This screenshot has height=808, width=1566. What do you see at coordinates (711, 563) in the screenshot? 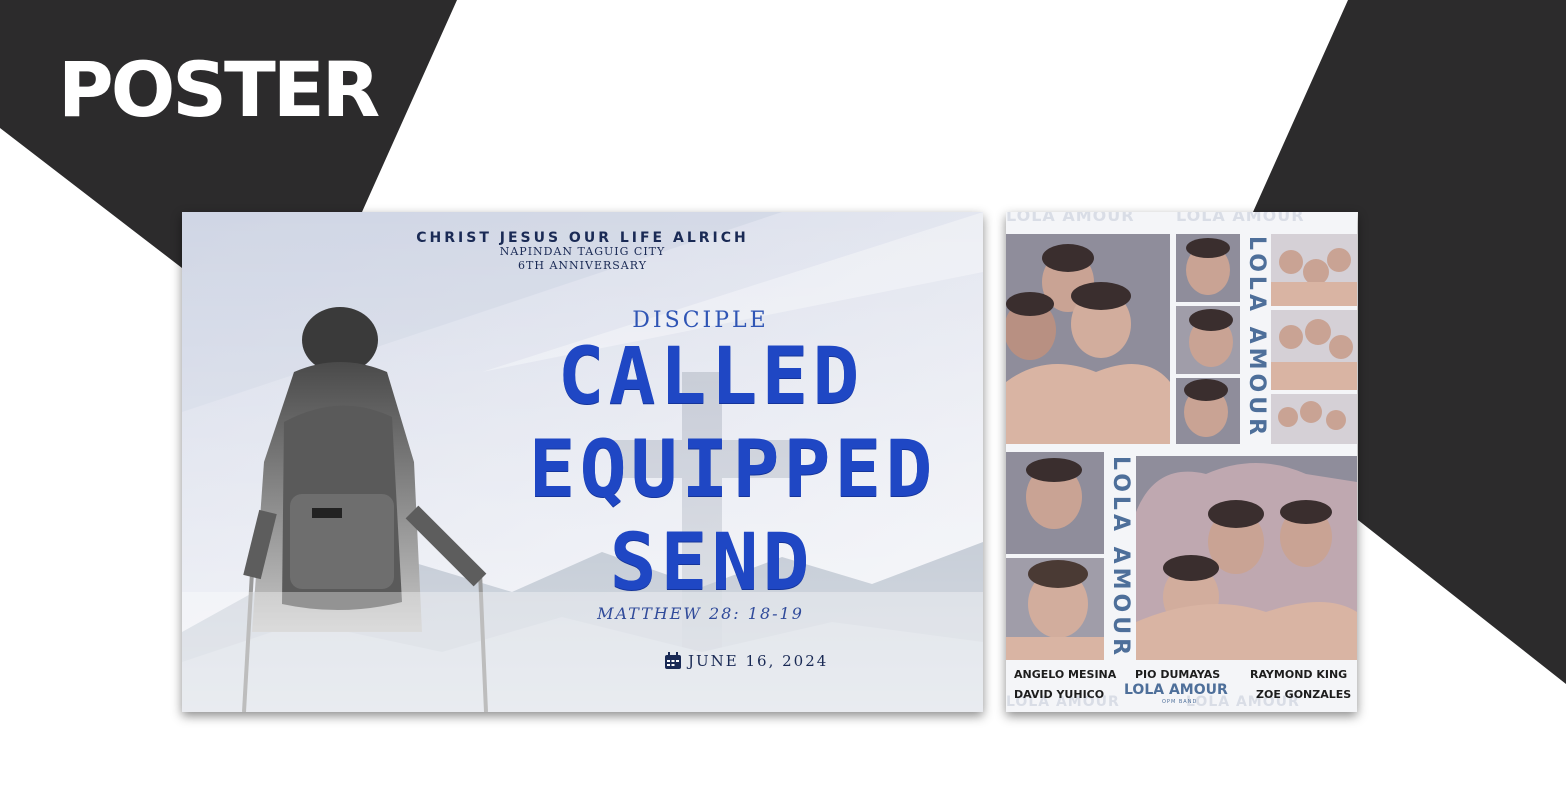
I see `theme-word-send: SEND` at bounding box center [711, 563].